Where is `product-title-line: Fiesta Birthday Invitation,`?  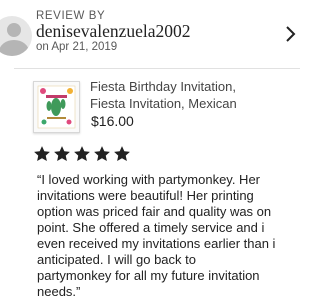
product-title-line: Fiesta Birthday Invitation, is located at coordinates (163, 86).